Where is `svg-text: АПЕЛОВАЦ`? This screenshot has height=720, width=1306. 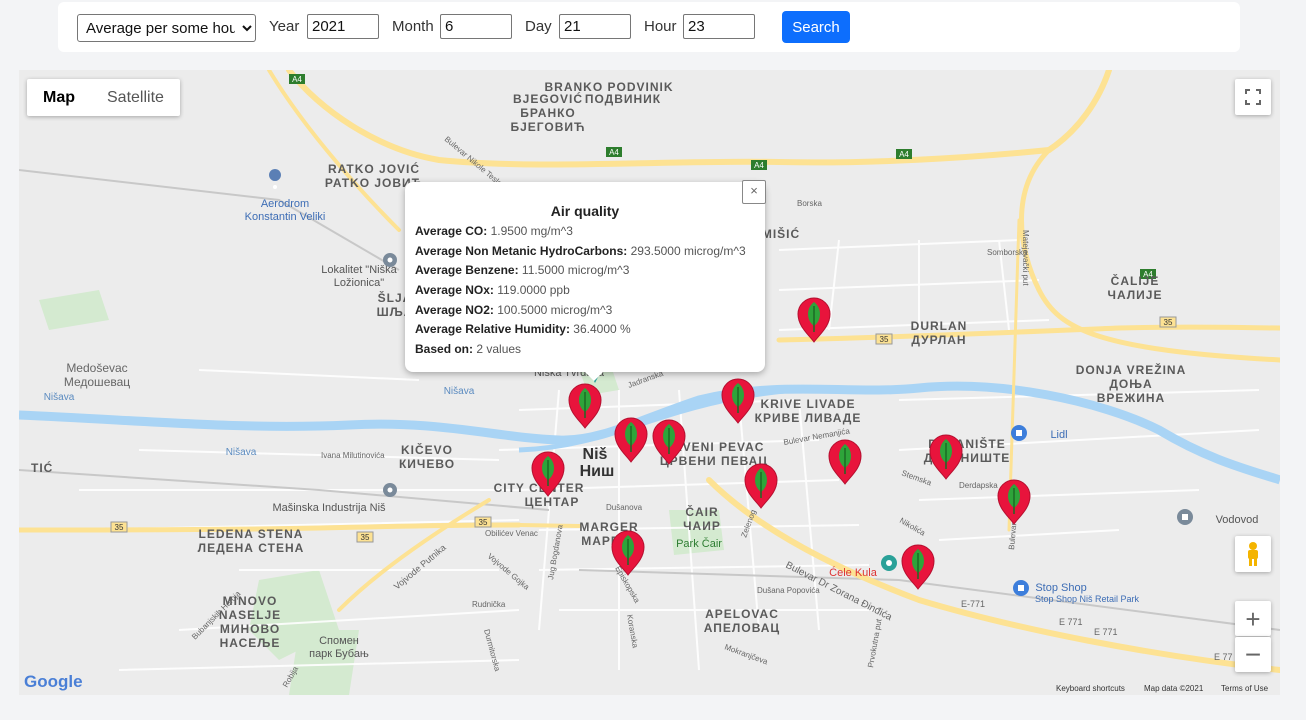 svg-text: АПЕЛОВАЦ is located at coordinates (742, 628).